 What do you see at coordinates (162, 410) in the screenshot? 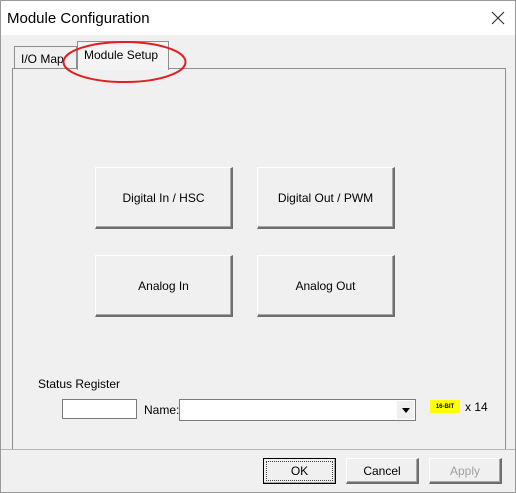
I see `name-label: Name:` at bounding box center [162, 410].